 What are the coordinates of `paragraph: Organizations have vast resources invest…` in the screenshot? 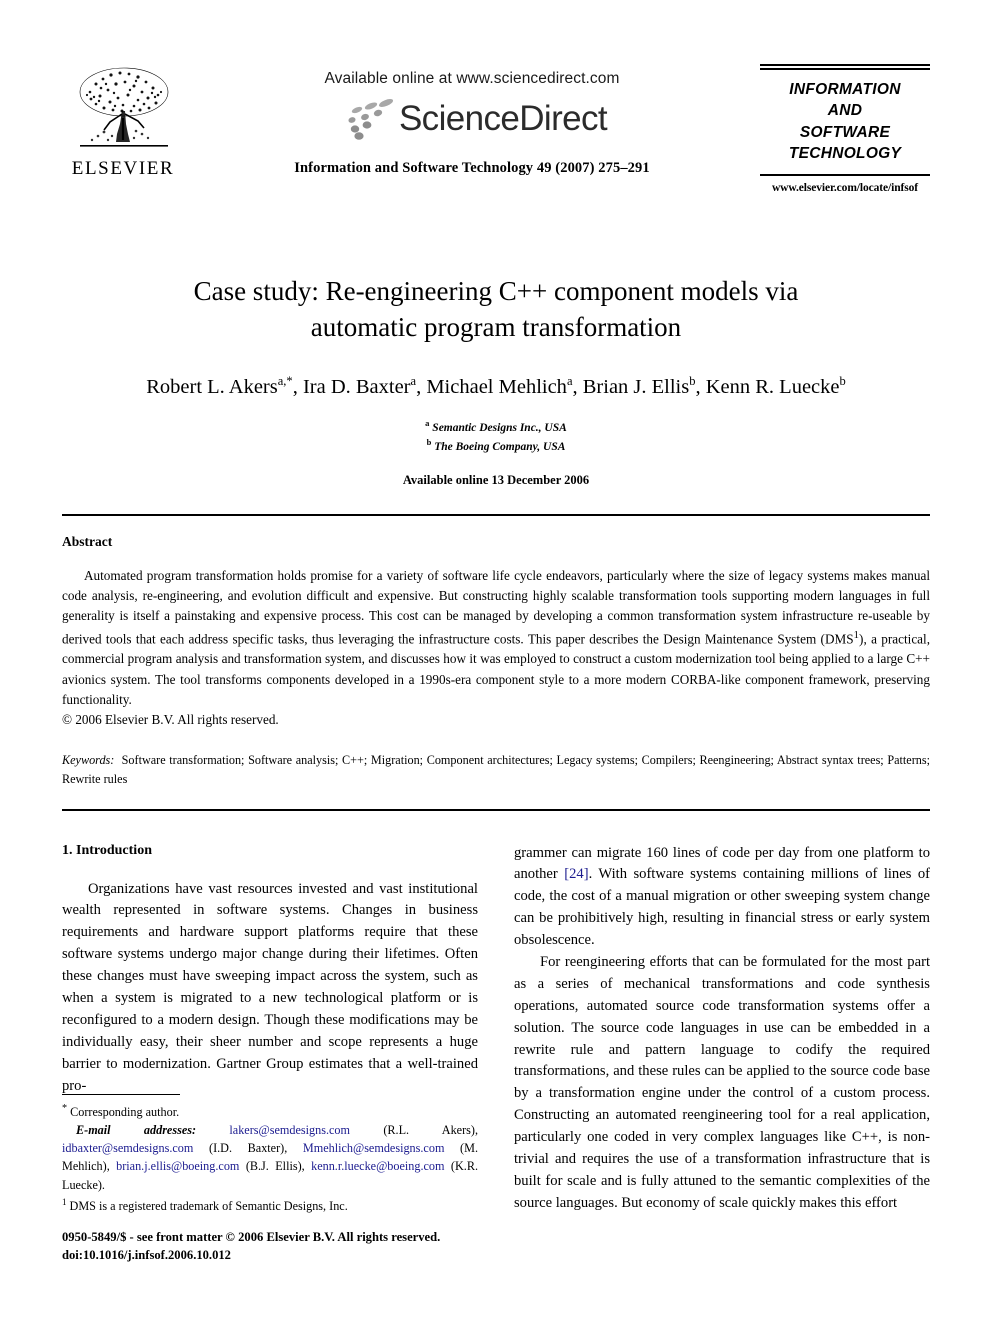 It's located at (270, 987).